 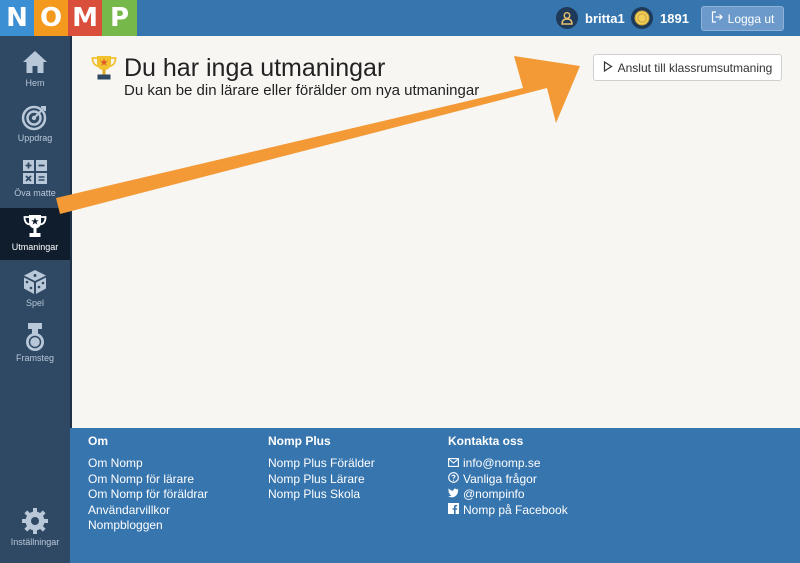 What do you see at coordinates (148, 511) in the screenshot?
I see `footer-link: Användarvillkor` at bounding box center [148, 511].